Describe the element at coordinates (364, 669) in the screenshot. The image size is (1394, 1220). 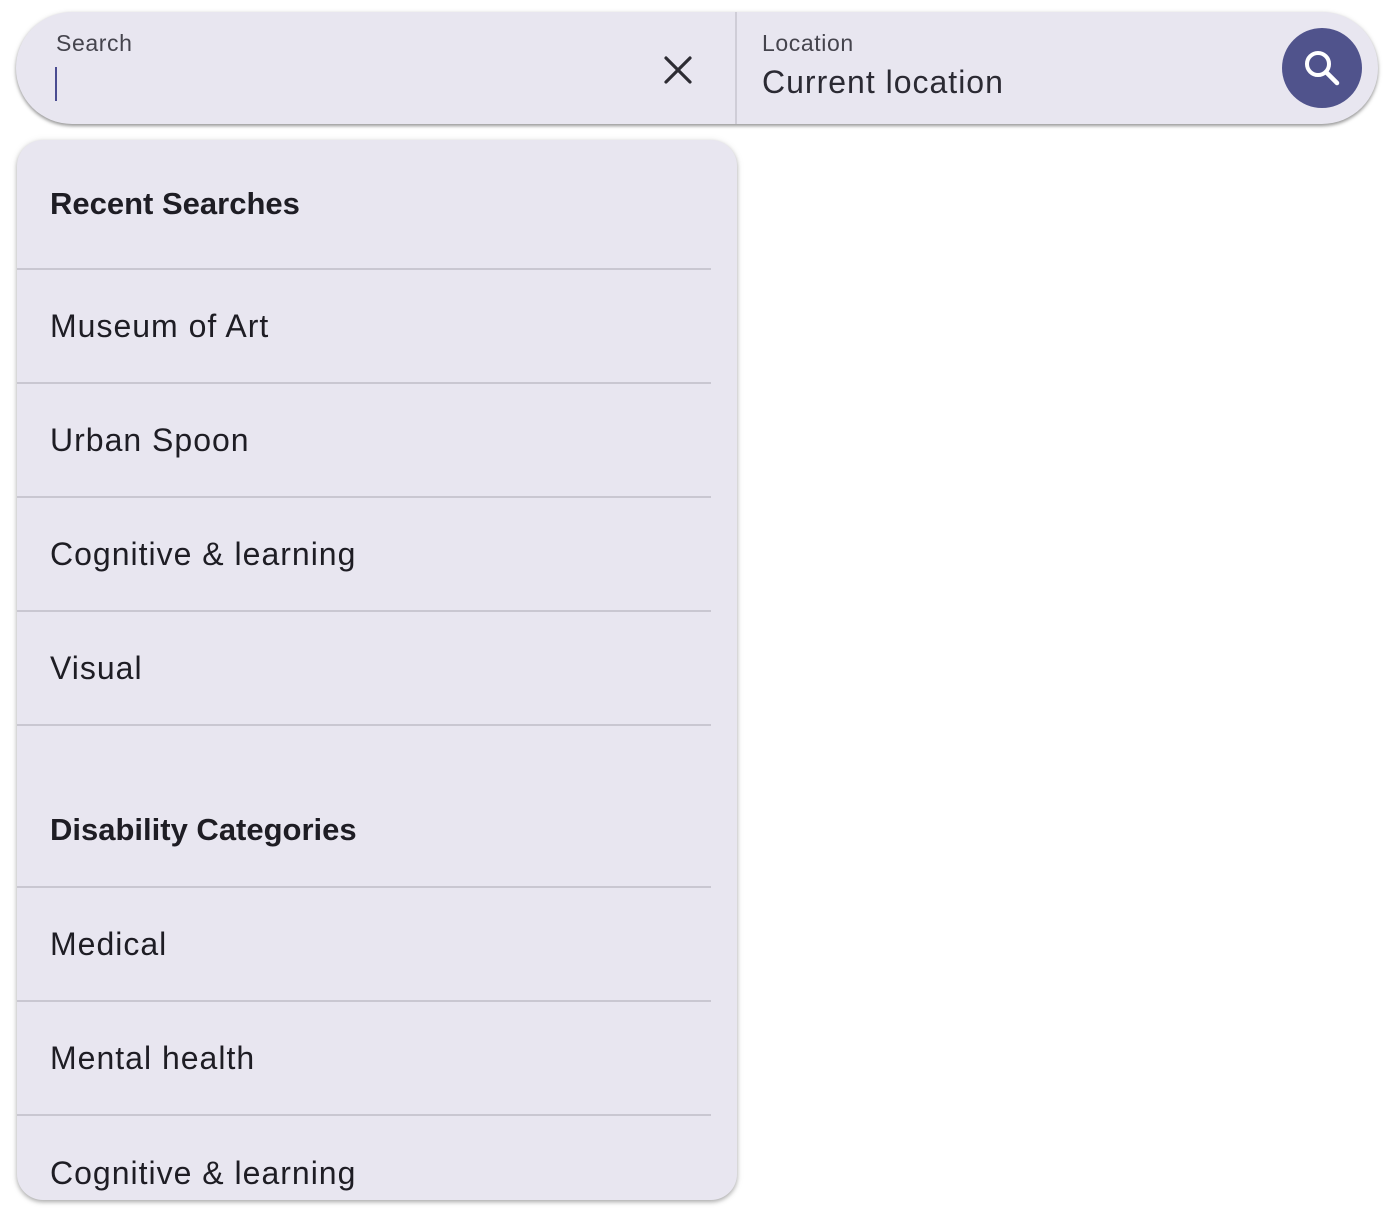
I see `recent-search-item: Visual` at that location.